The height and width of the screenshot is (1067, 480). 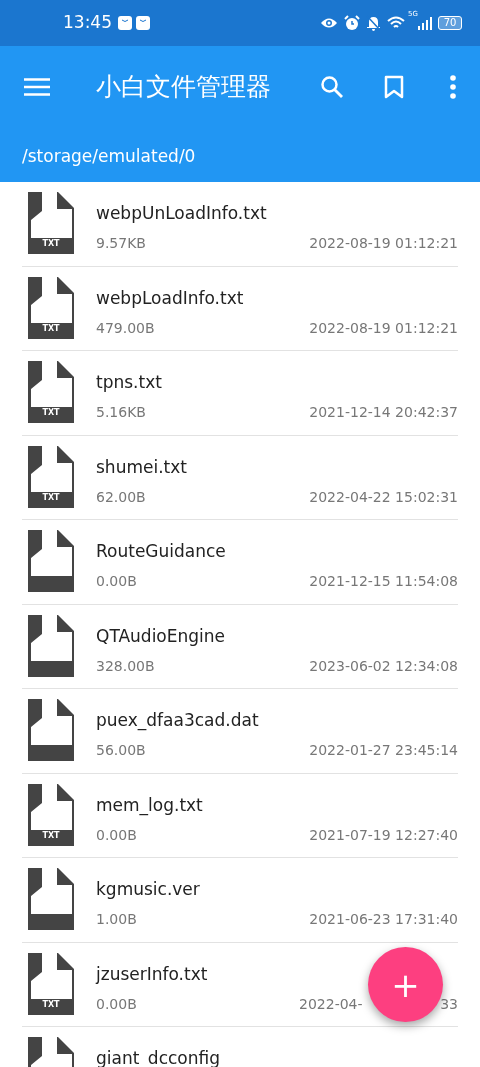 I want to click on file-name: QTAudioEngine, so click(x=161, y=636).